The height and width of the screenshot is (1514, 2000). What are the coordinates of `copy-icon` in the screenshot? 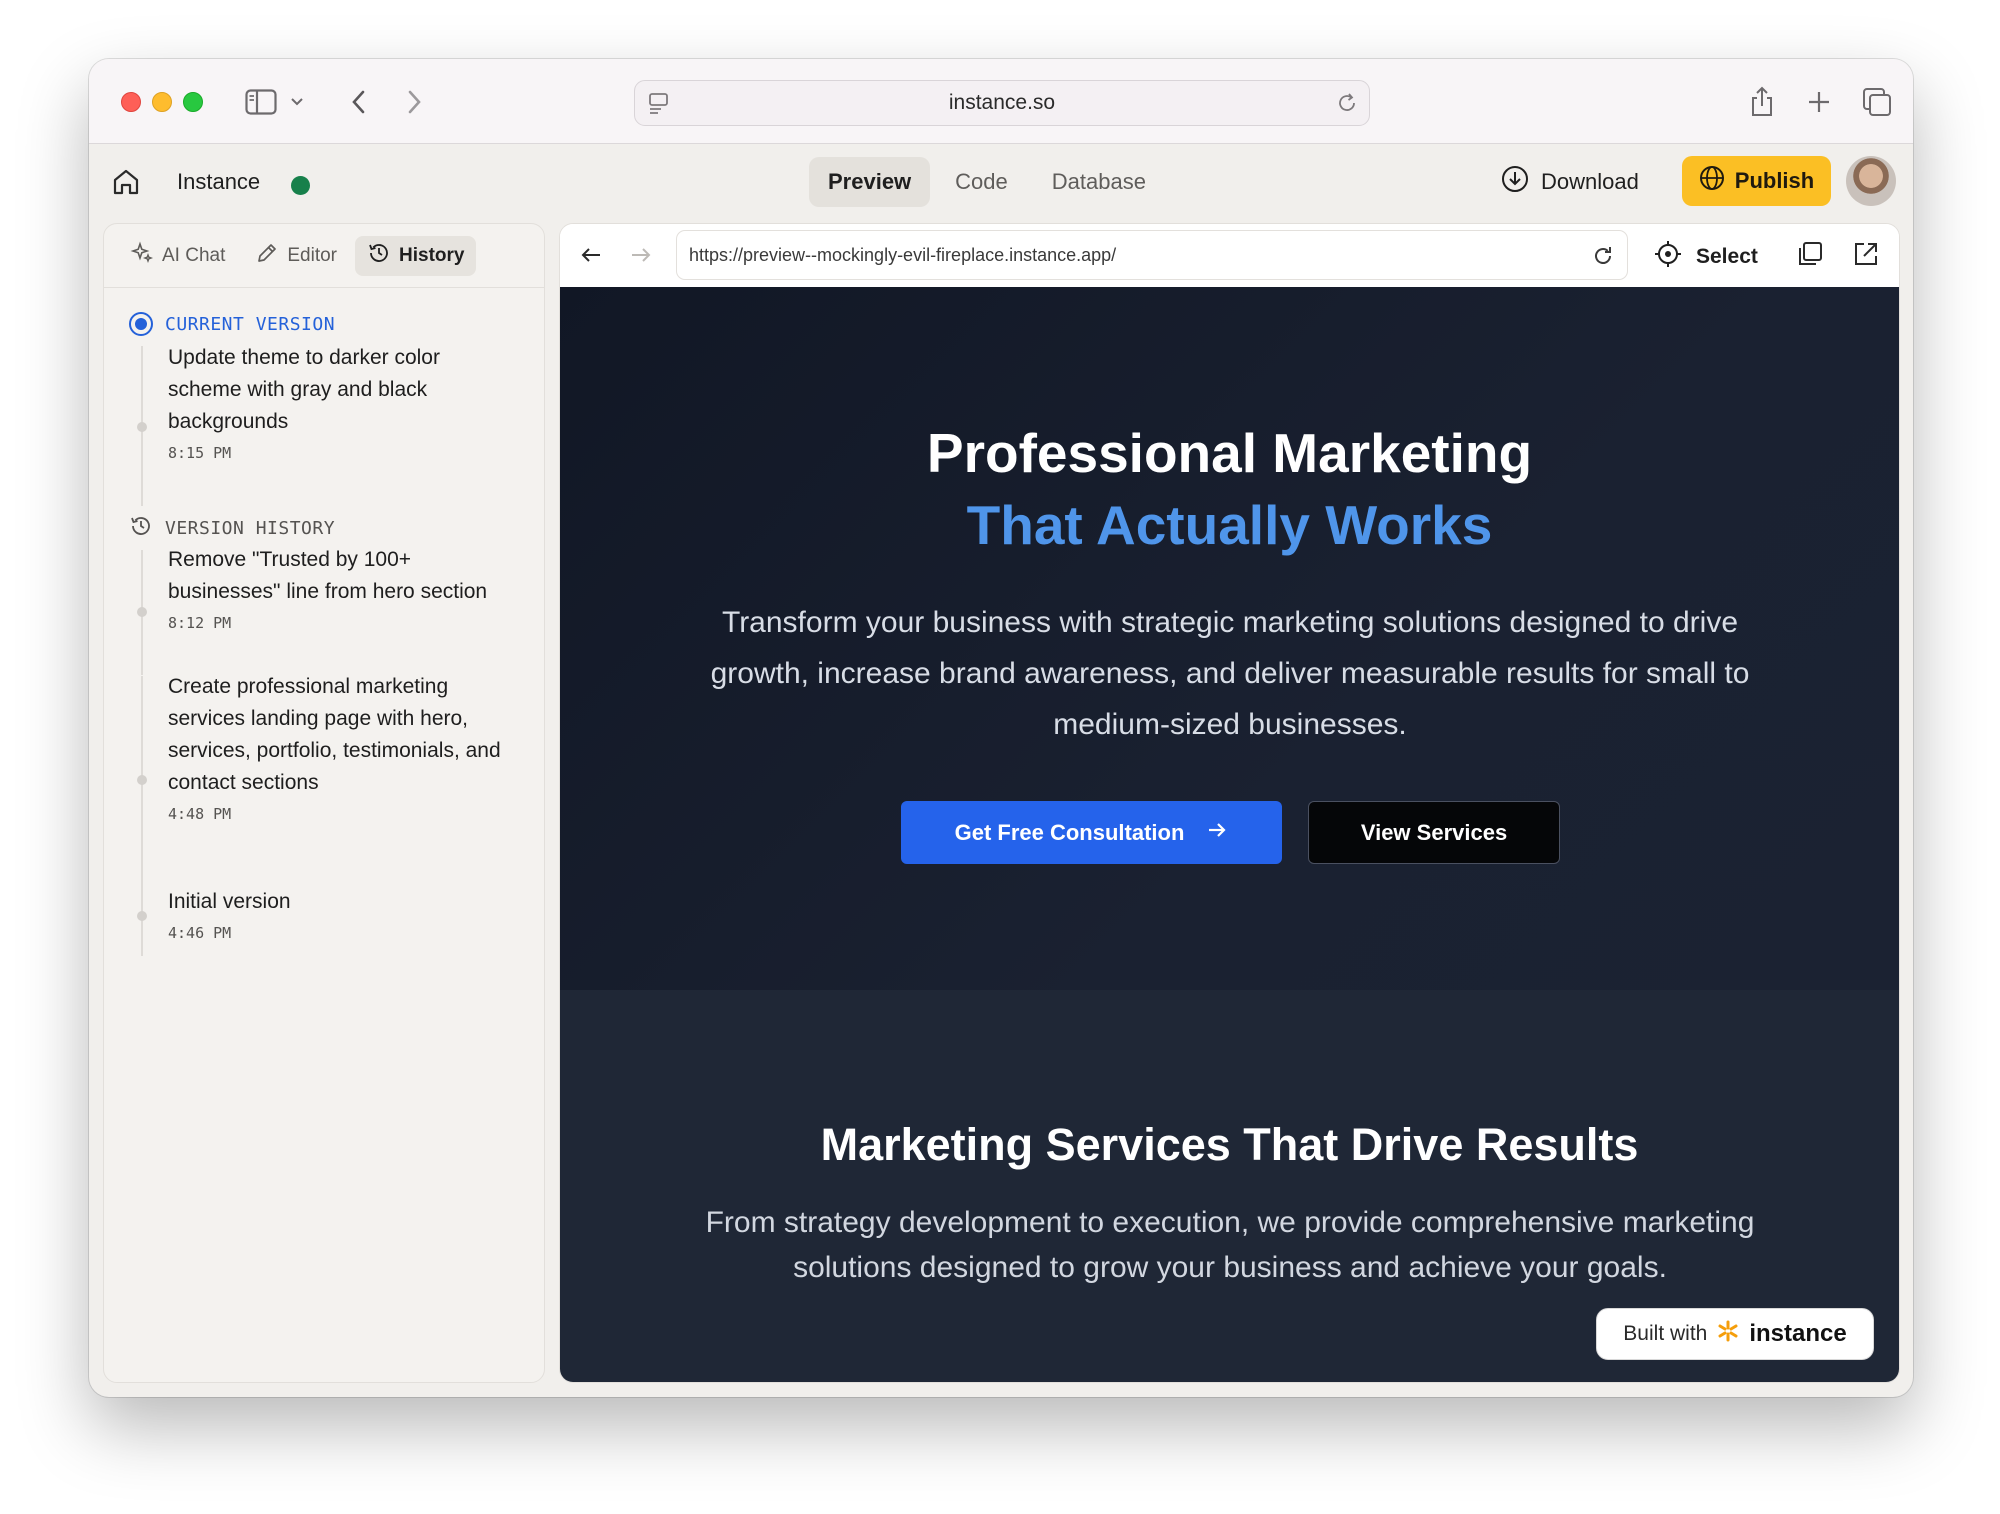 It's located at (1810, 256).